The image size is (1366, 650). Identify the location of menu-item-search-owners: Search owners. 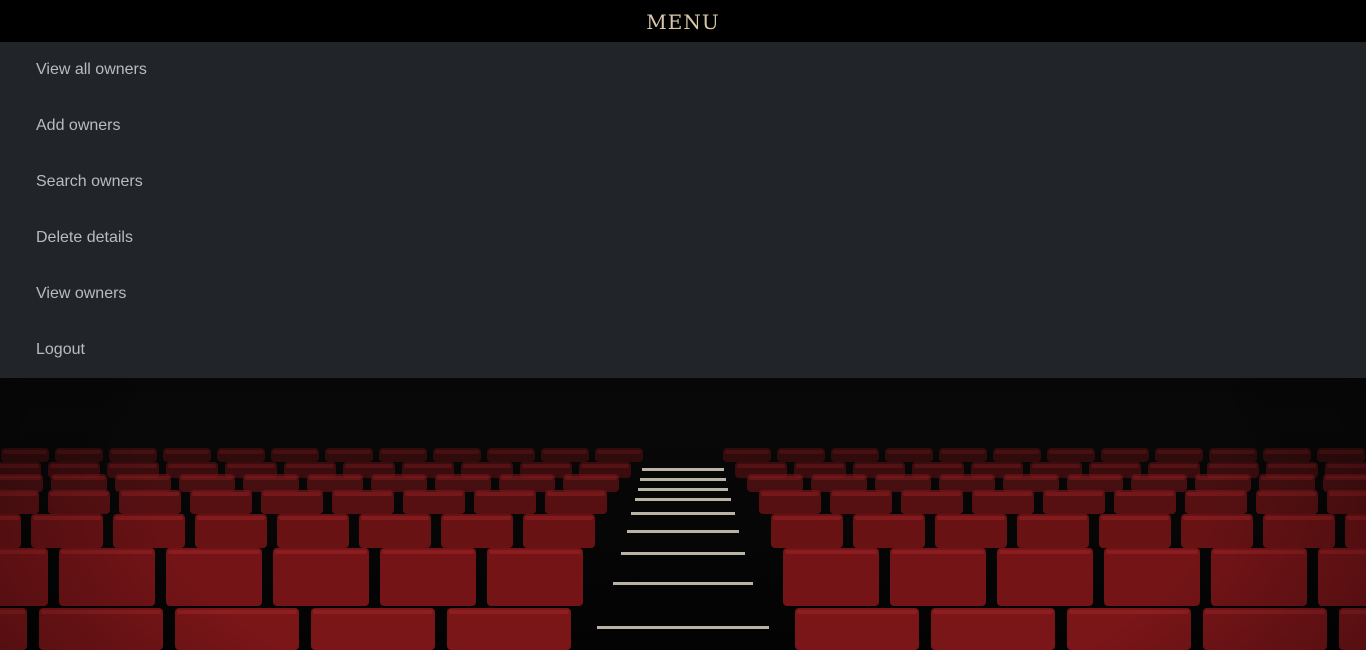
(683, 182).